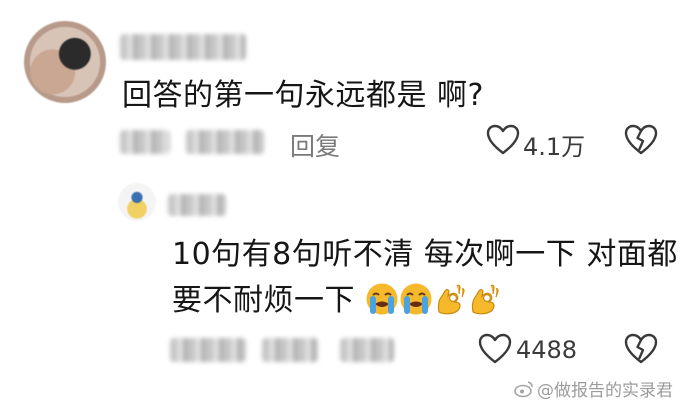  I want to click on commenter-username-blurred, so click(183, 47).